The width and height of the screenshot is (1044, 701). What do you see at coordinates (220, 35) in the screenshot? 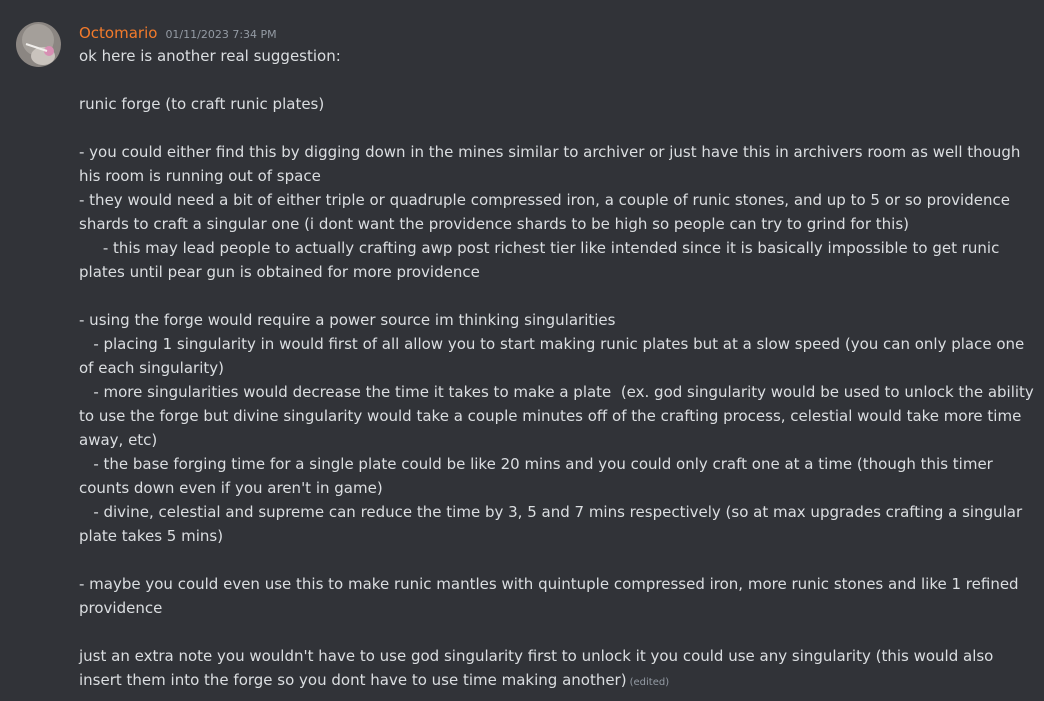
I see `message-timestamp: 01/11/2023 7:34 PM` at bounding box center [220, 35].